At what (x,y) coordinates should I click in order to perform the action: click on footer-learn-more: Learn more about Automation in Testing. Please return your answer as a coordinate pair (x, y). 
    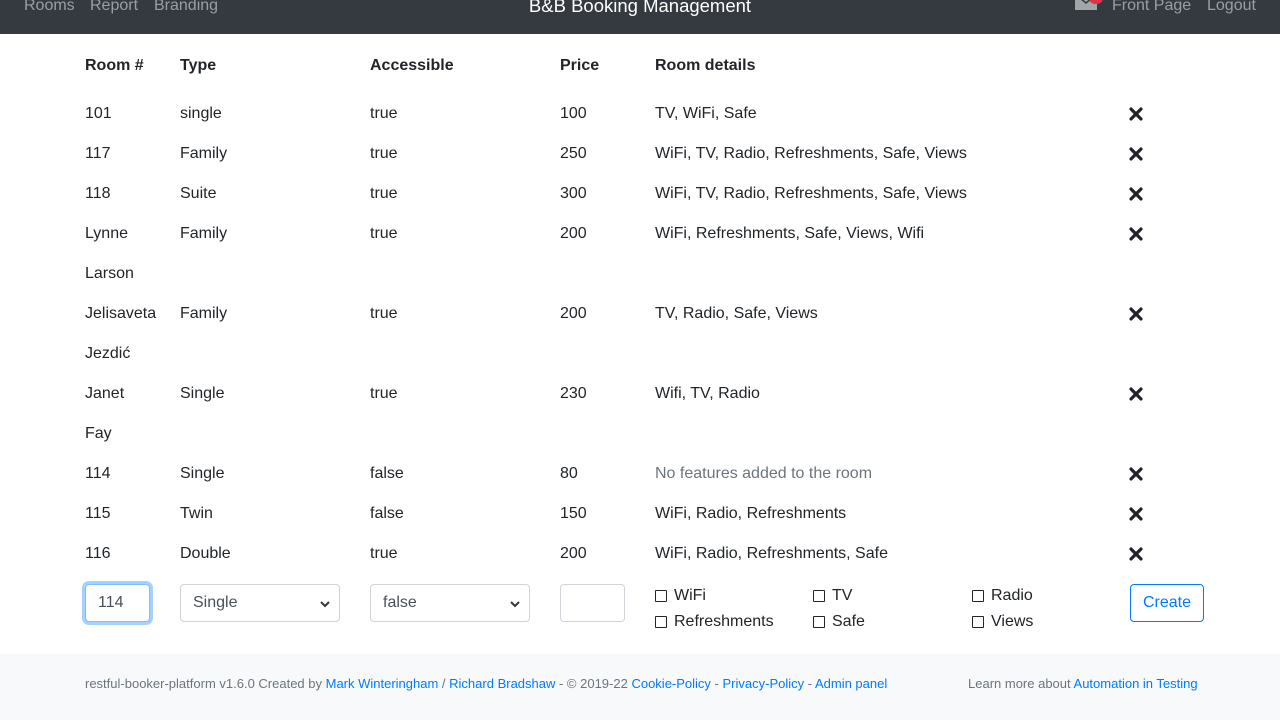
    Looking at the image, I should click on (1083, 683).